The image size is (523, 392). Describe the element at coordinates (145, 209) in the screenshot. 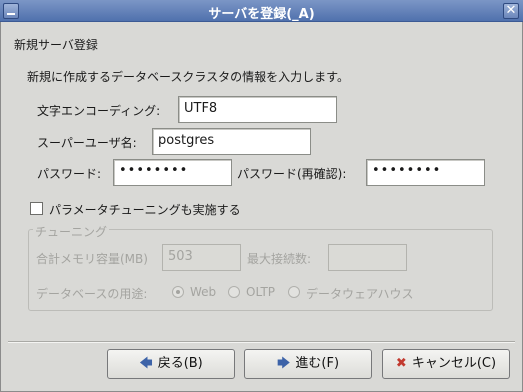

I see `tuning-checkbox-label: パラメータチューニングも実施する` at that location.